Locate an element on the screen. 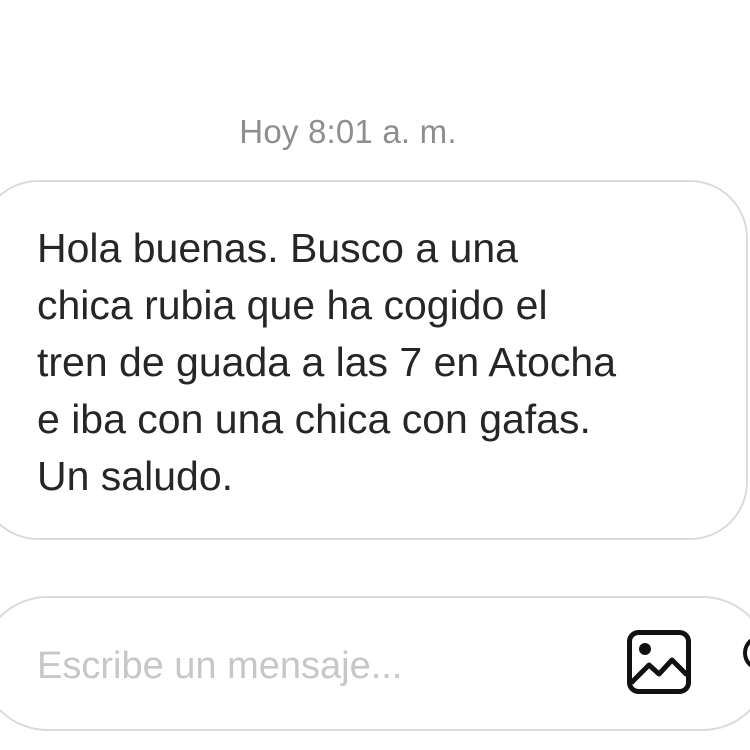 The width and height of the screenshot is (750, 750). message-input is located at coordinates (317, 666).